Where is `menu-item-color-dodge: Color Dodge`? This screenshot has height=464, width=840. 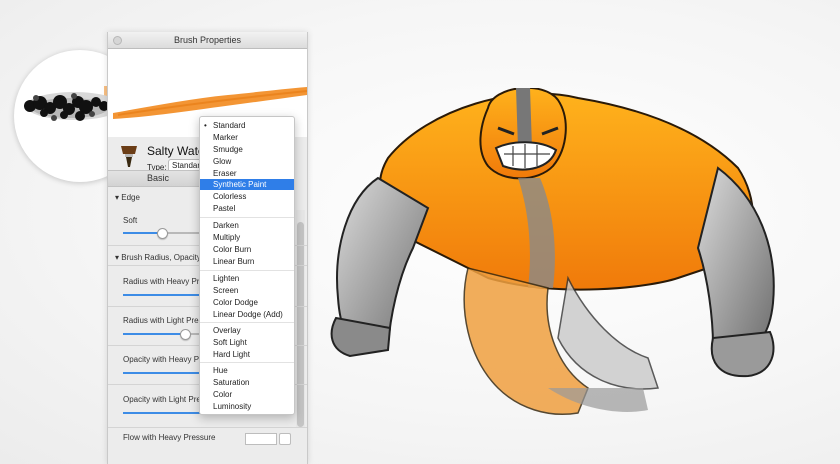
menu-item-color-dodge: Color Dodge is located at coordinates (247, 302).